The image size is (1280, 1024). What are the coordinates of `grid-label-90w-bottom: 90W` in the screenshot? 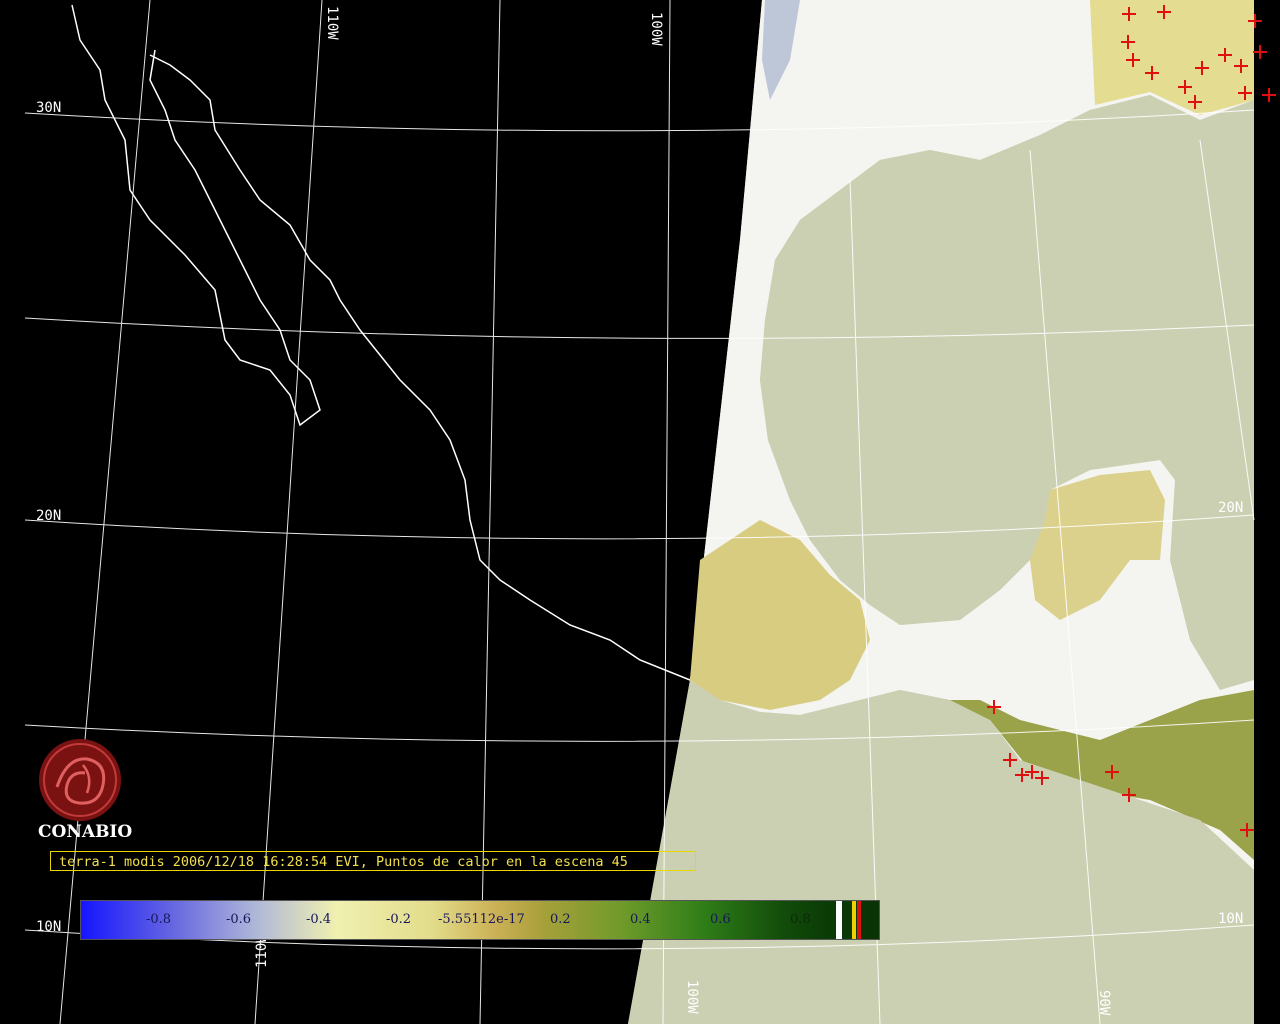 It's located at (1104, 1003).